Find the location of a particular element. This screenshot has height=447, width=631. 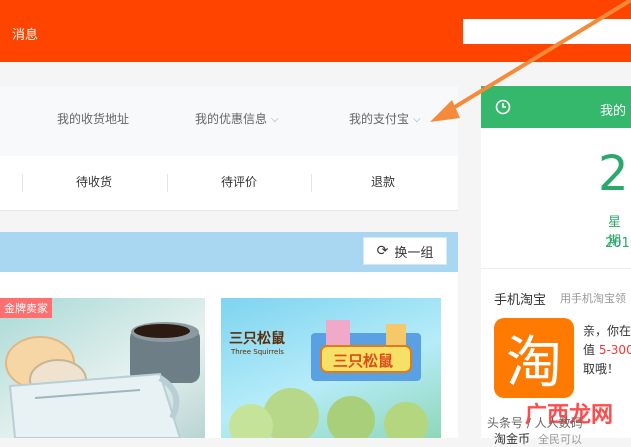

messages-link: 消息 is located at coordinates (25, 33).